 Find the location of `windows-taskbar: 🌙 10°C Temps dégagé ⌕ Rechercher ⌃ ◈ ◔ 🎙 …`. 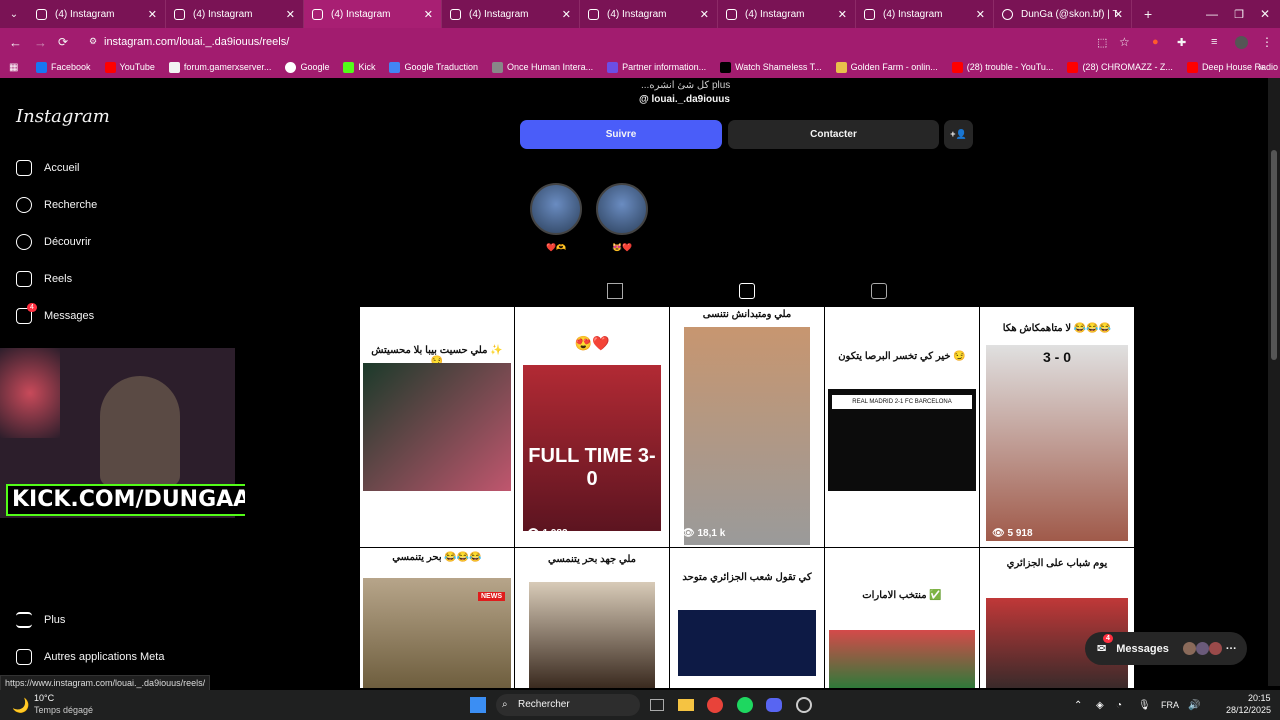

windows-taskbar: 🌙 10°C Temps dégagé ⌕ Rechercher ⌃ ◈ ◔ 🎙 … is located at coordinates (640, 705).